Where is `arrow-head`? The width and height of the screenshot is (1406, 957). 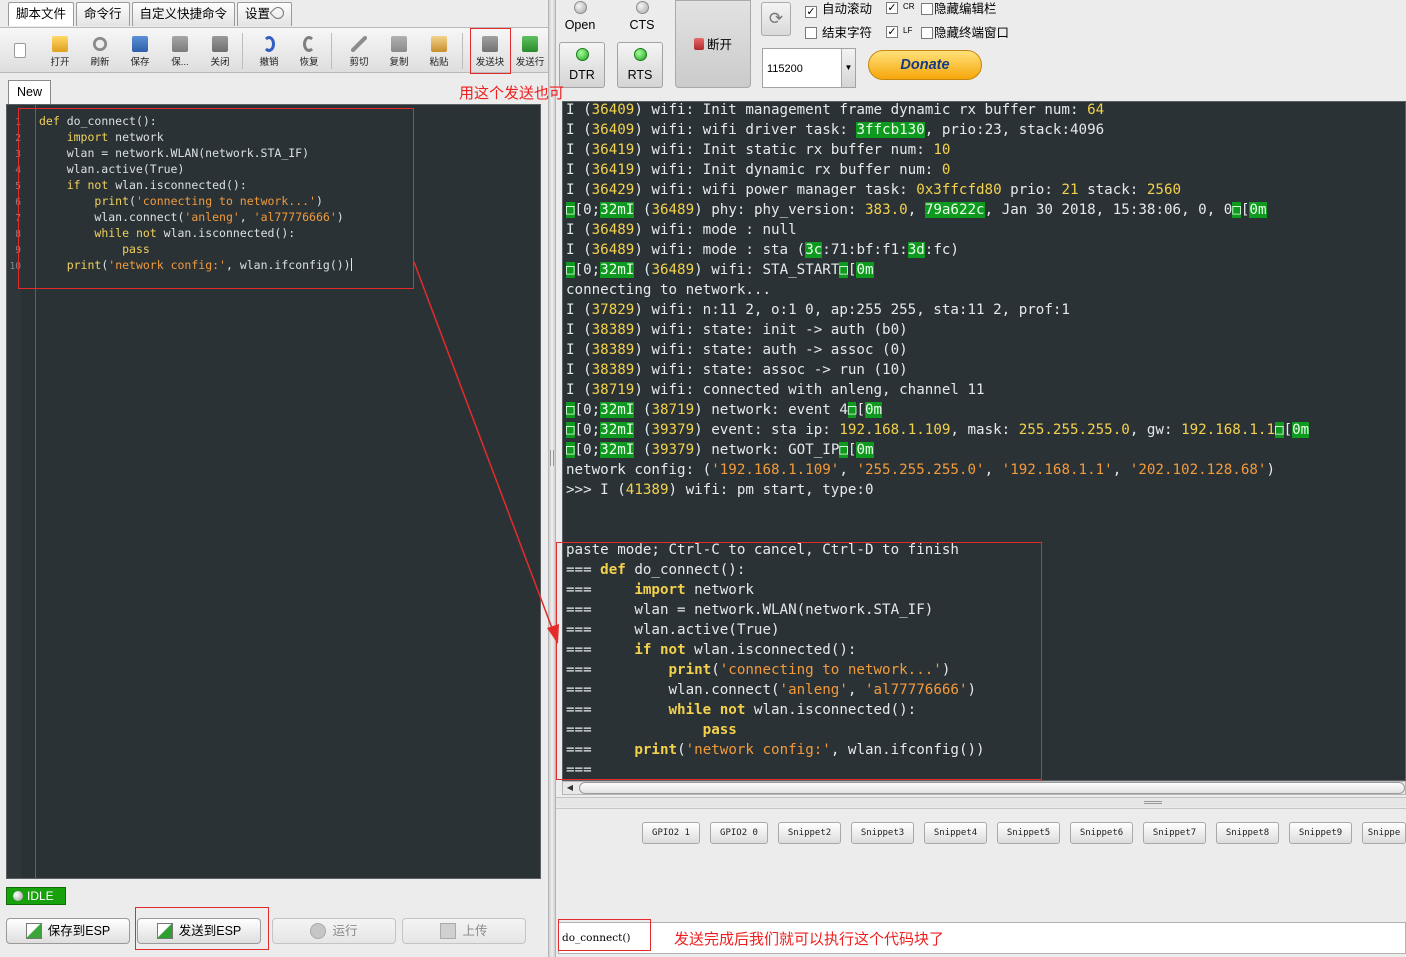 arrow-head is located at coordinates (553, 634).